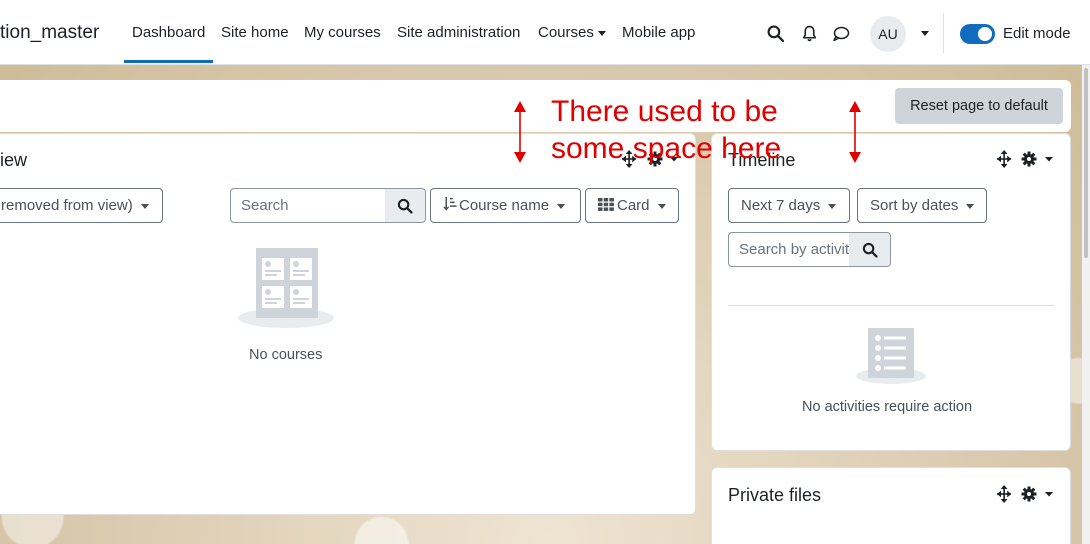 The height and width of the screenshot is (544, 1090). Describe the element at coordinates (891, 358) in the screenshot. I see `no-activities-illustration` at that location.